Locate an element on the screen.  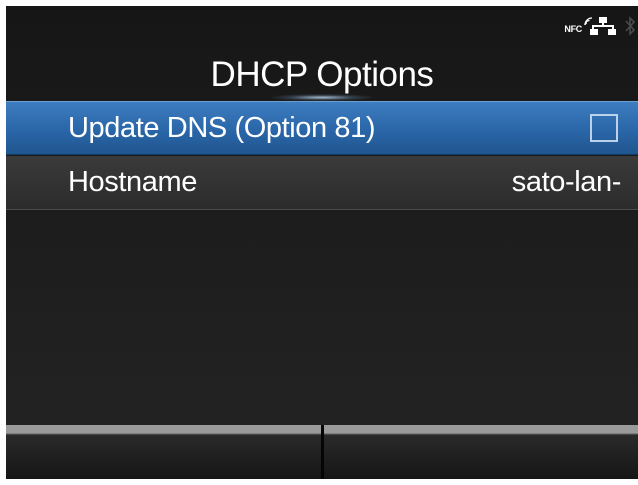
menu-item-label: Hostname is located at coordinates (132, 182).